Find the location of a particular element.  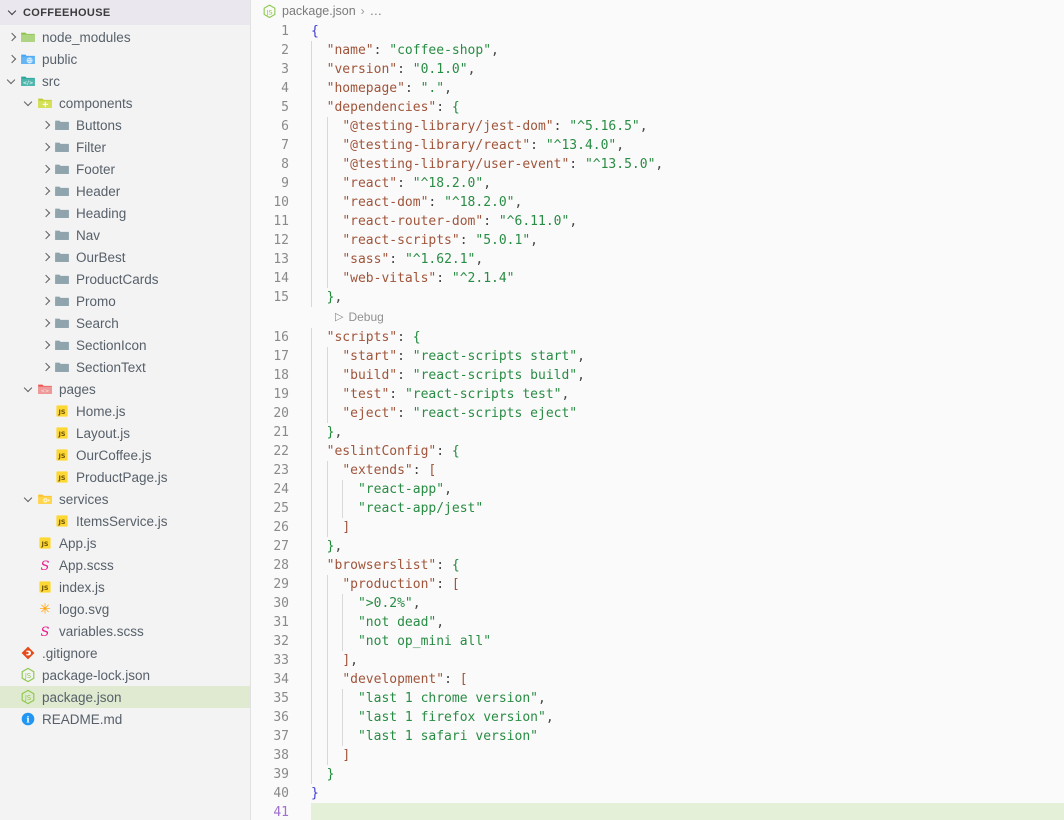

tree-item-variables-scss: Svariables.scss is located at coordinates (125, 631).